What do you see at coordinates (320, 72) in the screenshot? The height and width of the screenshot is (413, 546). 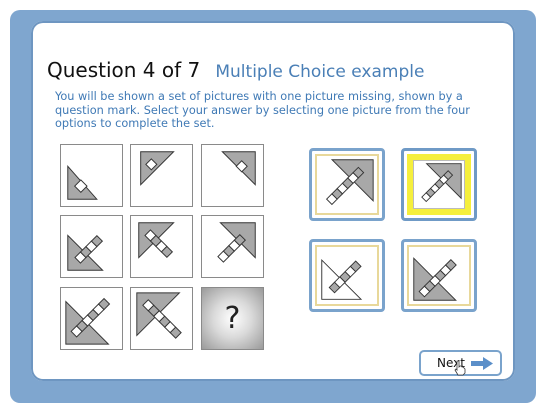 I see `question-type: Multiple Choice example` at bounding box center [320, 72].